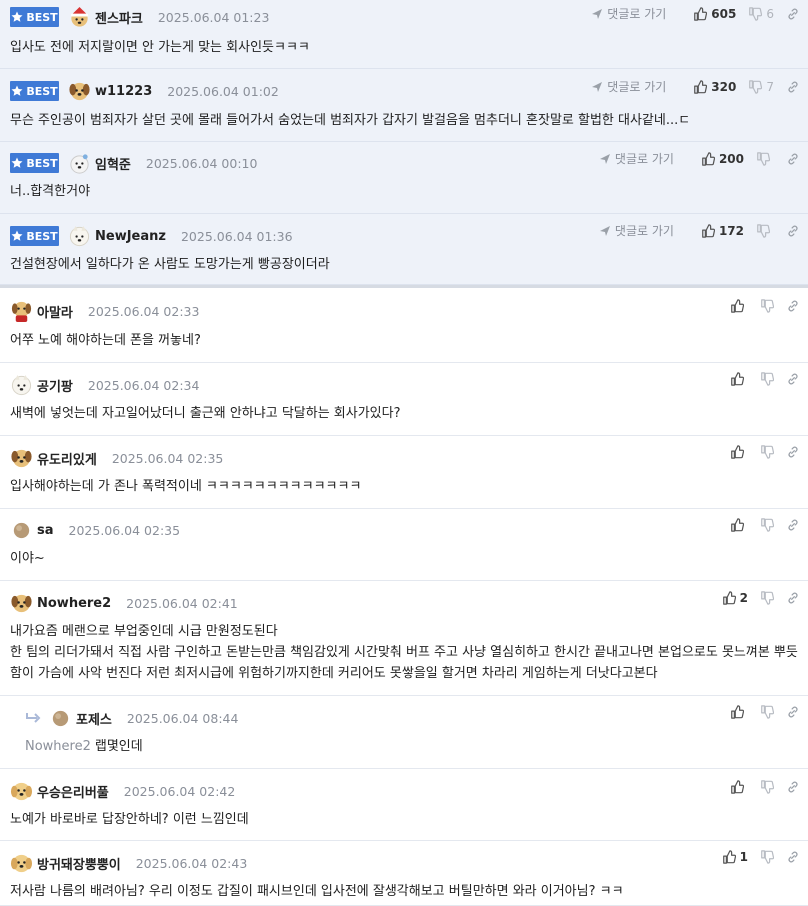  I want to click on comment-body: 노예가 바로바로 답장안하네? 이런 느낌인데, so click(405, 819).